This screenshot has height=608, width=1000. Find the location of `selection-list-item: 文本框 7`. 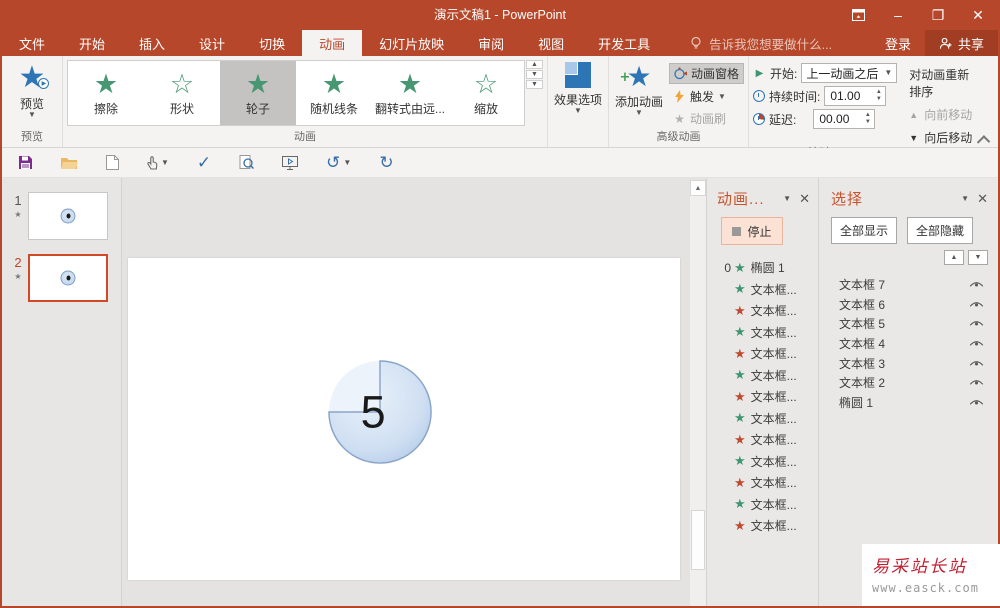

selection-list-item: 文本框 7 is located at coordinates (909, 285).